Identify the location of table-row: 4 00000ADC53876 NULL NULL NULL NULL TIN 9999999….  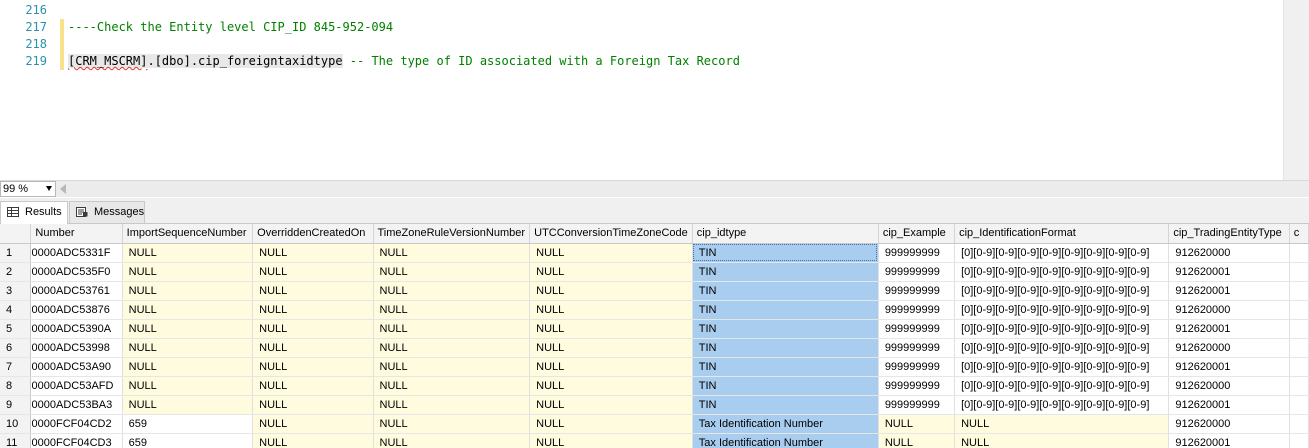
(654, 310).